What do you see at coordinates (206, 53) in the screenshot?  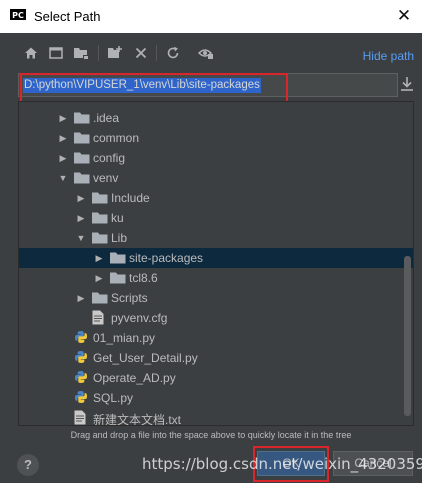 I see `show-hidden-icon` at bounding box center [206, 53].